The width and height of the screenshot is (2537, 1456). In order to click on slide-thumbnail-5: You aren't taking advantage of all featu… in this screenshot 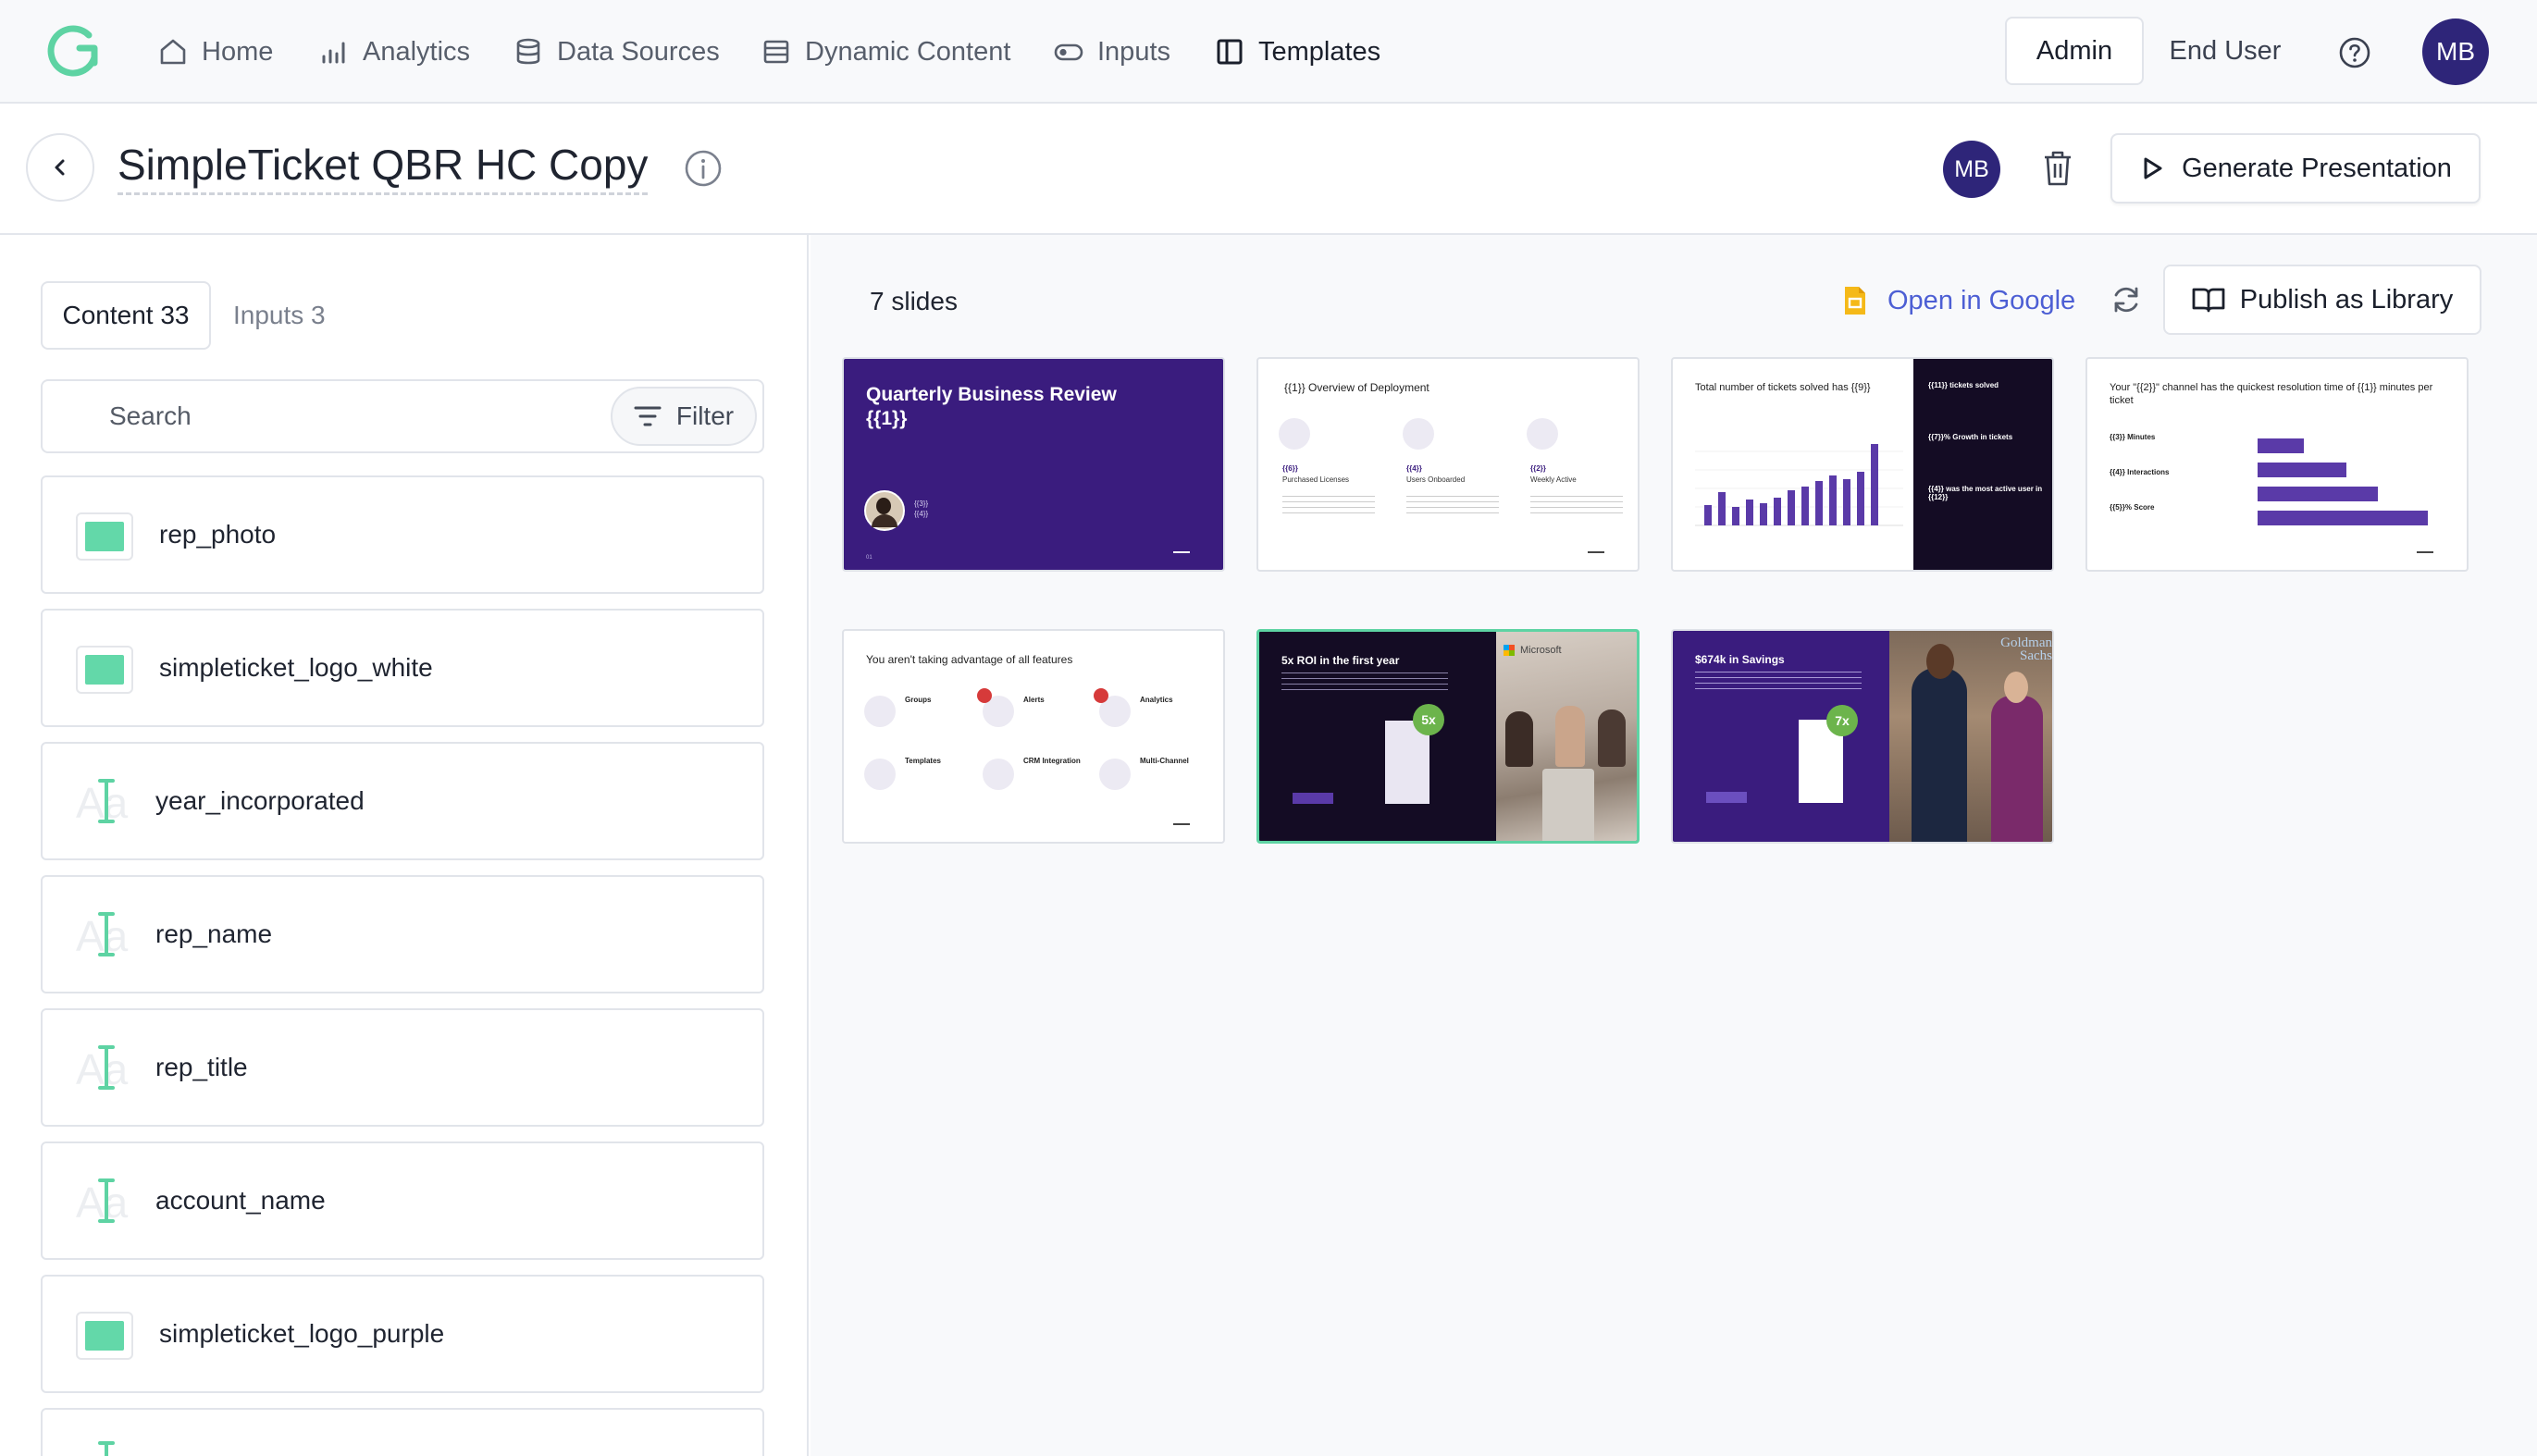, I will do `click(1033, 736)`.